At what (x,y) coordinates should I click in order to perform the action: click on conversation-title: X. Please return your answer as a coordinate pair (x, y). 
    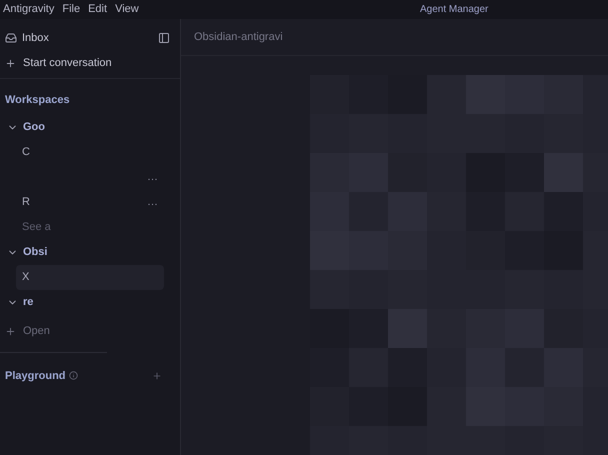
    Looking at the image, I should click on (26, 277).